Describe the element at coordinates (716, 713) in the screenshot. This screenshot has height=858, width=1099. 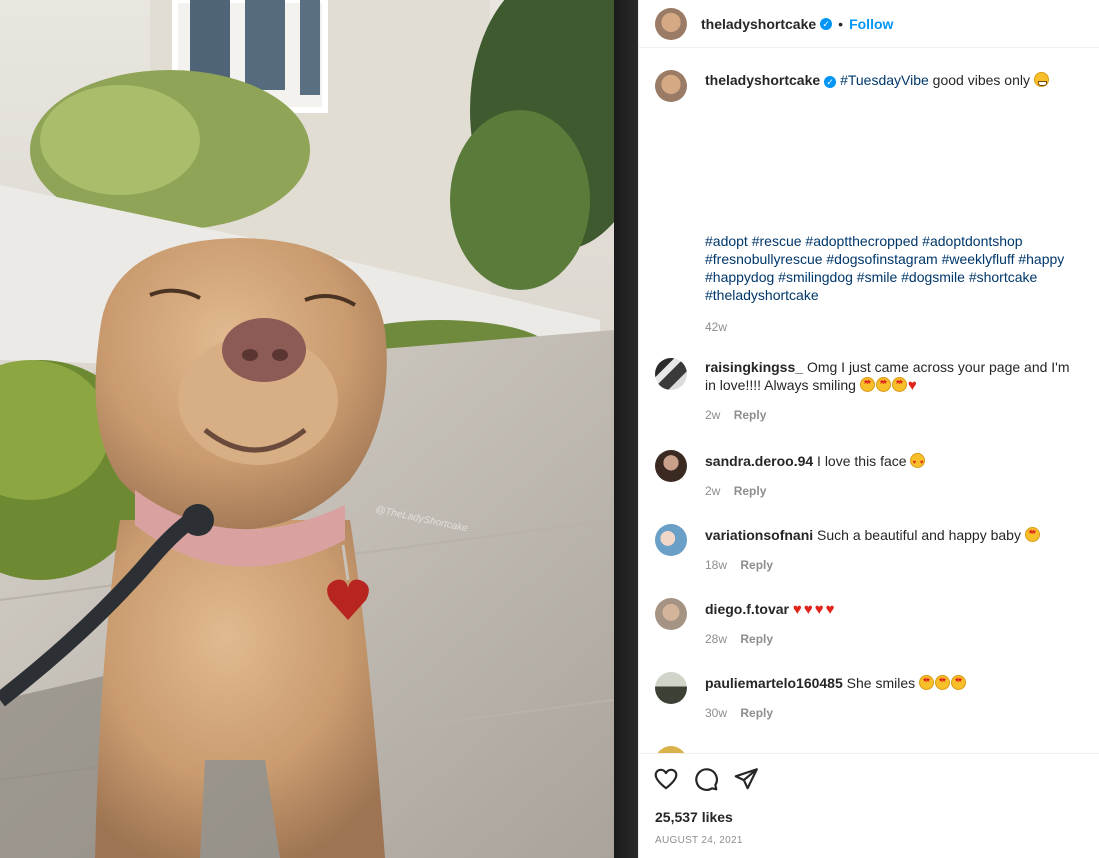
I see `comment-time: 30w` at that location.